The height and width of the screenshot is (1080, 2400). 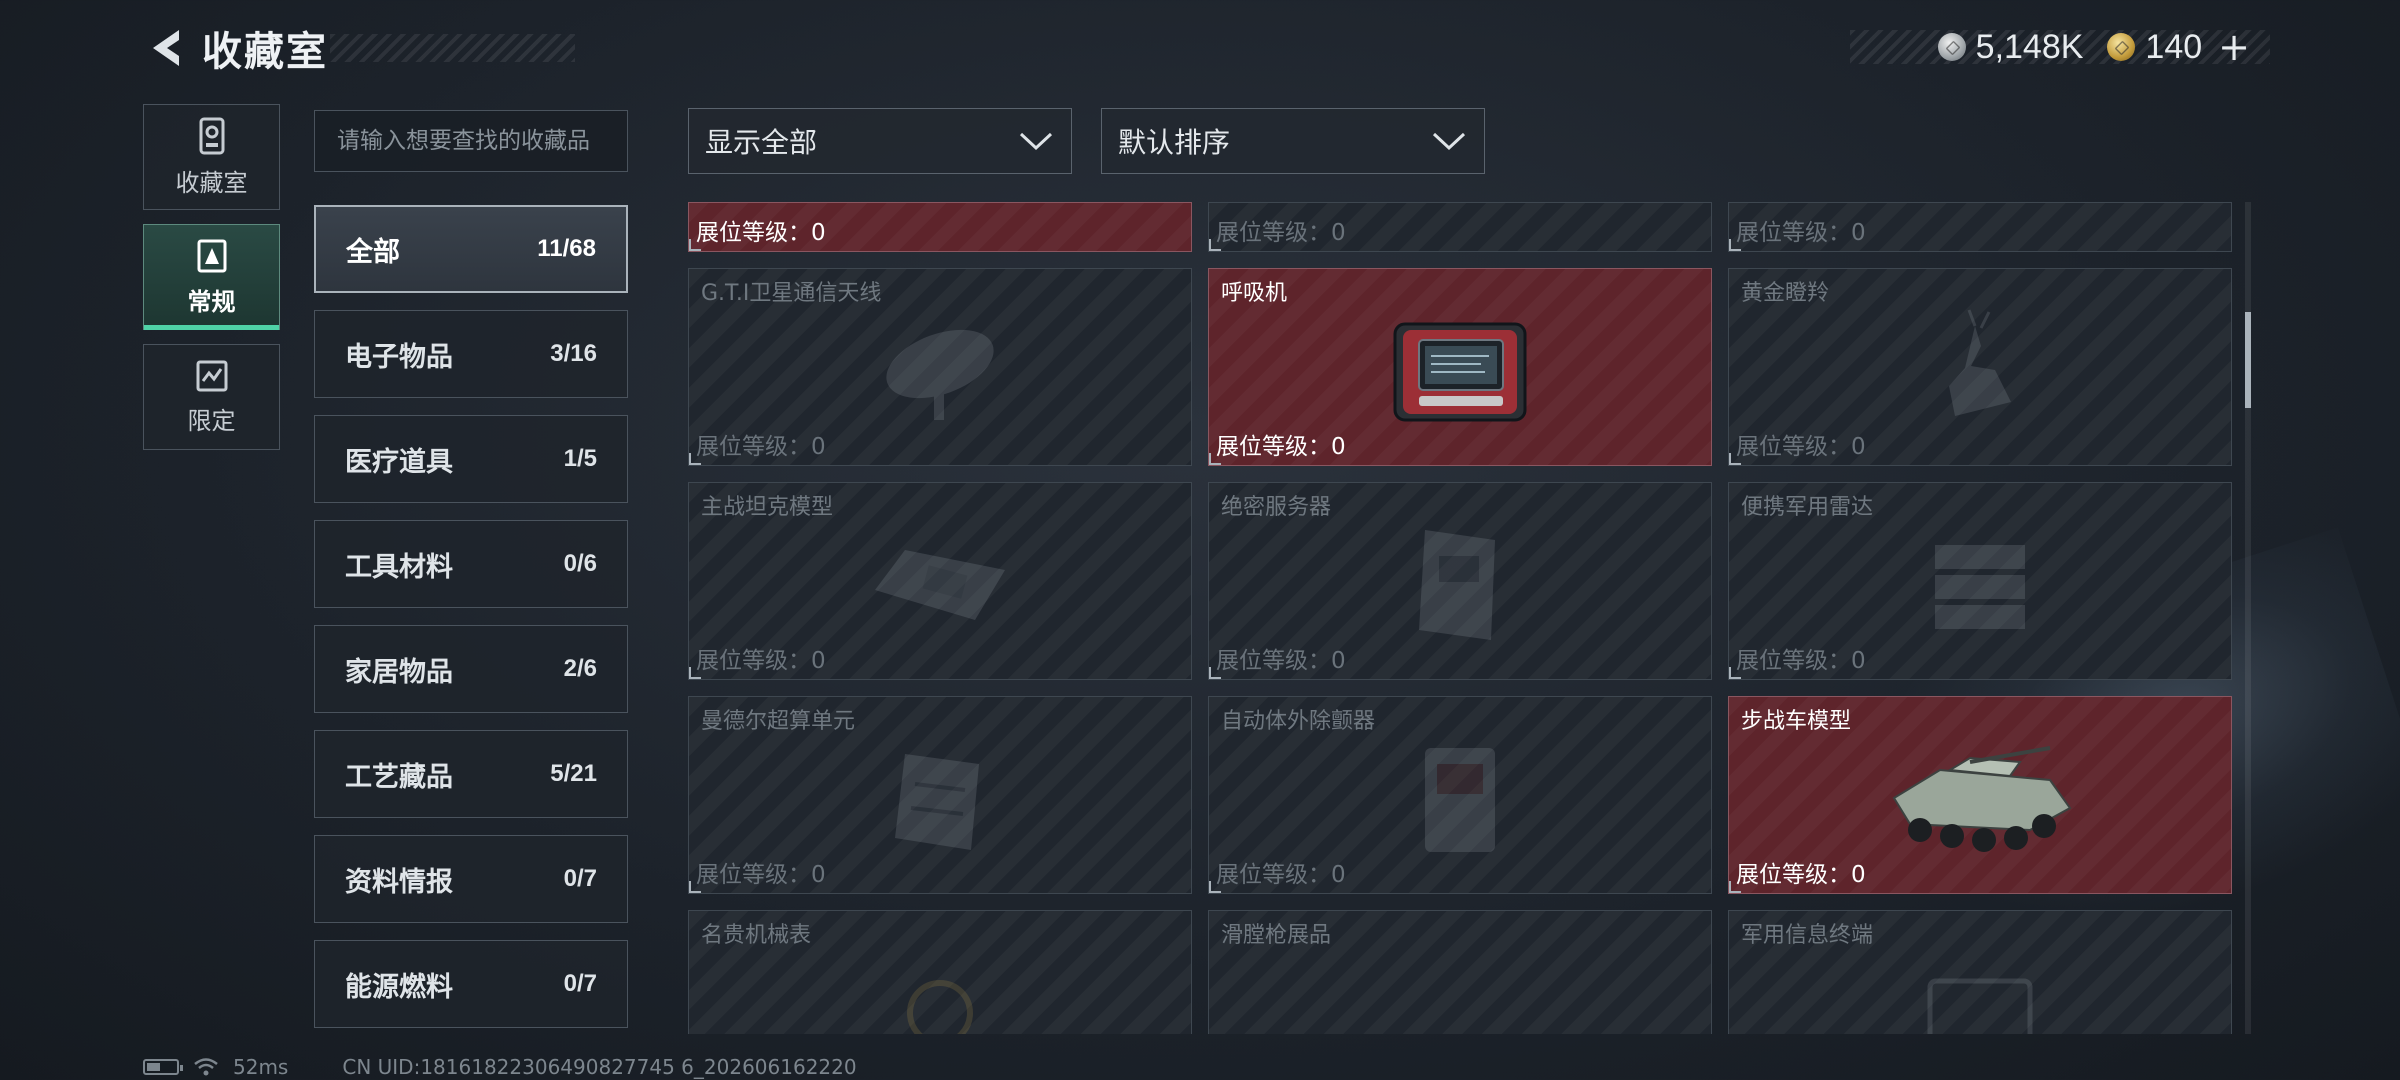 What do you see at coordinates (211, 301) in the screenshot?
I see `mode-label: 常规` at bounding box center [211, 301].